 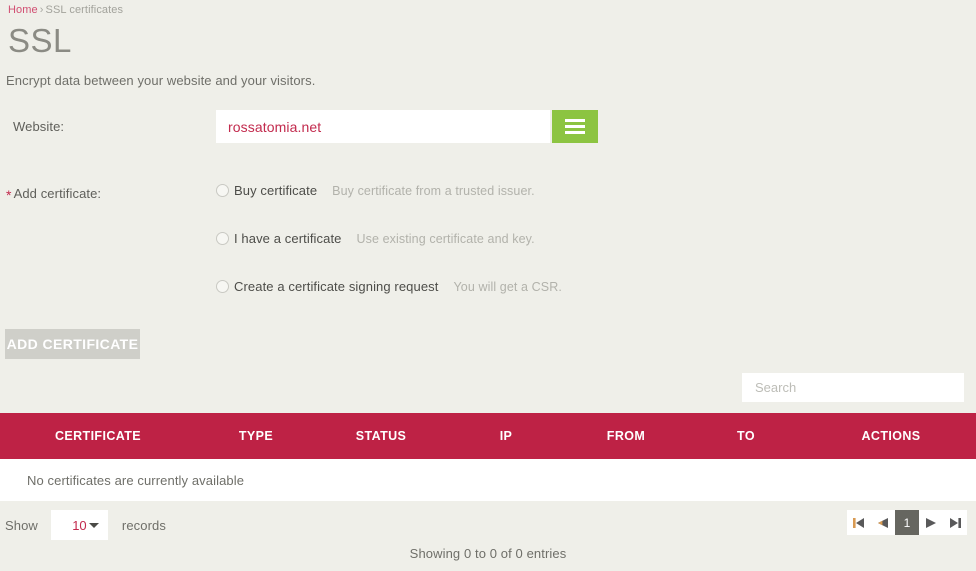 I want to click on column-header-certificate: CERTIFICATE, so click(x=98, y=436).